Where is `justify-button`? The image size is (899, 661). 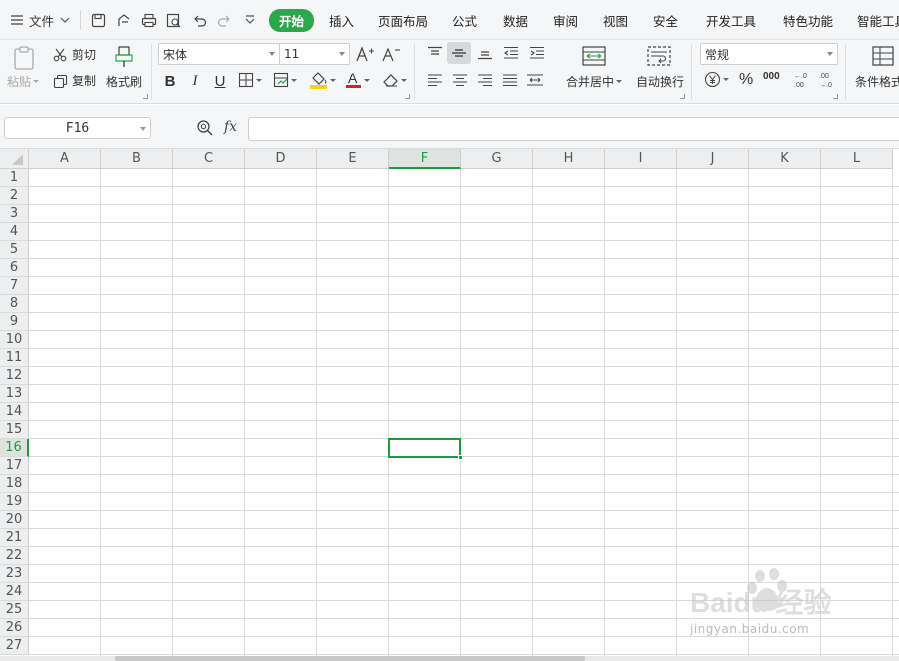
justify-button is located at coordinates (510, 80).